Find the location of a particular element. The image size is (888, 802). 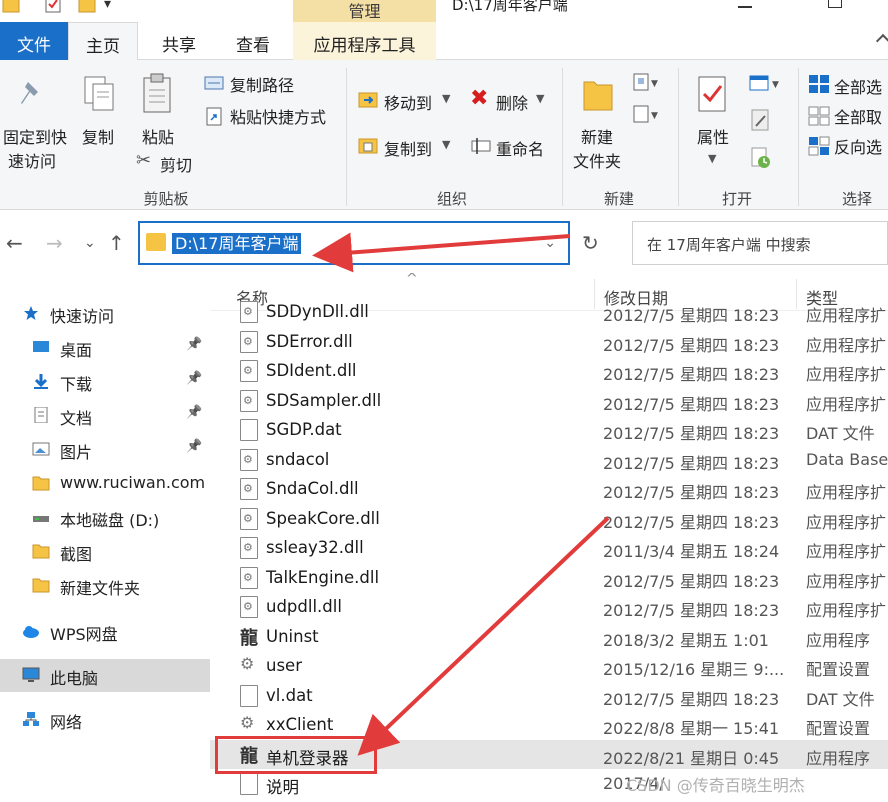

config-file-icon: ⚙ is located at coordinates (247, 663).